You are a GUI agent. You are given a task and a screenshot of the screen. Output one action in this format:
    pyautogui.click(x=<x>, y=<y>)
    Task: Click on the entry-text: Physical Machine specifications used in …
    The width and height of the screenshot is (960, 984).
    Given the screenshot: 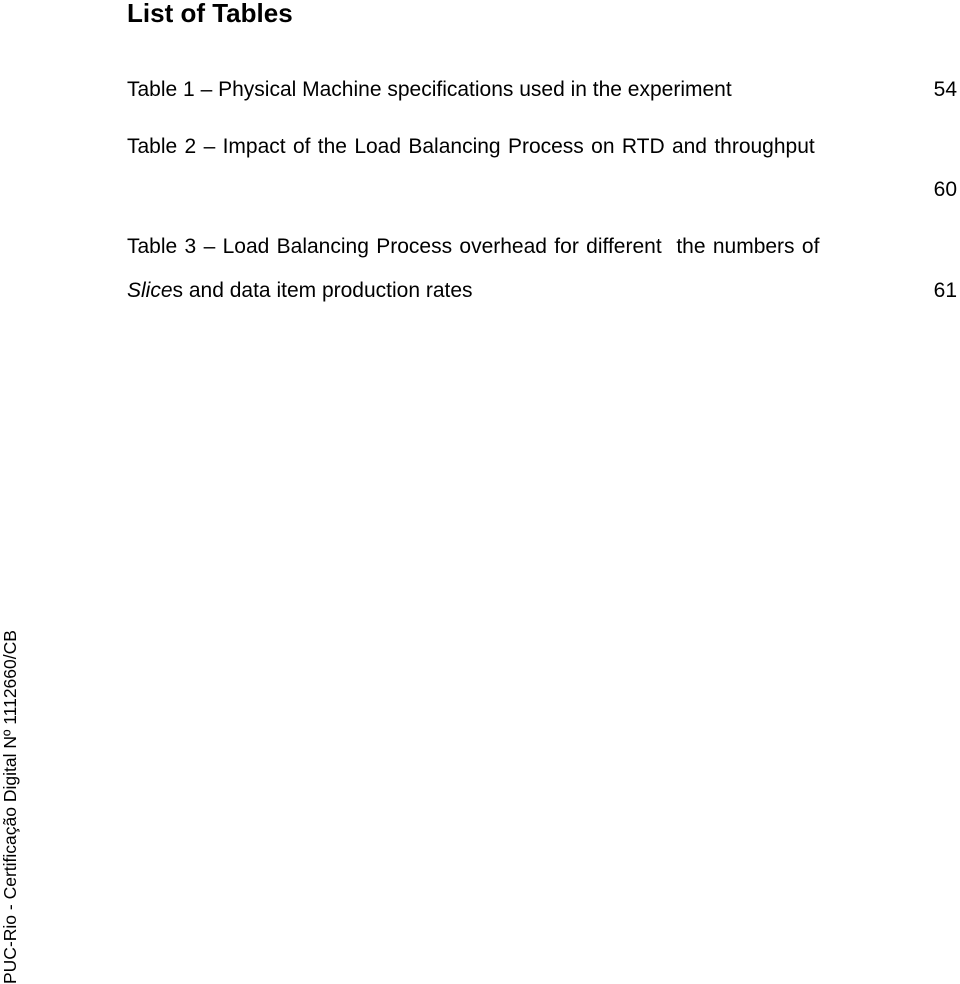 What is the action you would take?
    pyautogui.click(x=475, y=89)
    